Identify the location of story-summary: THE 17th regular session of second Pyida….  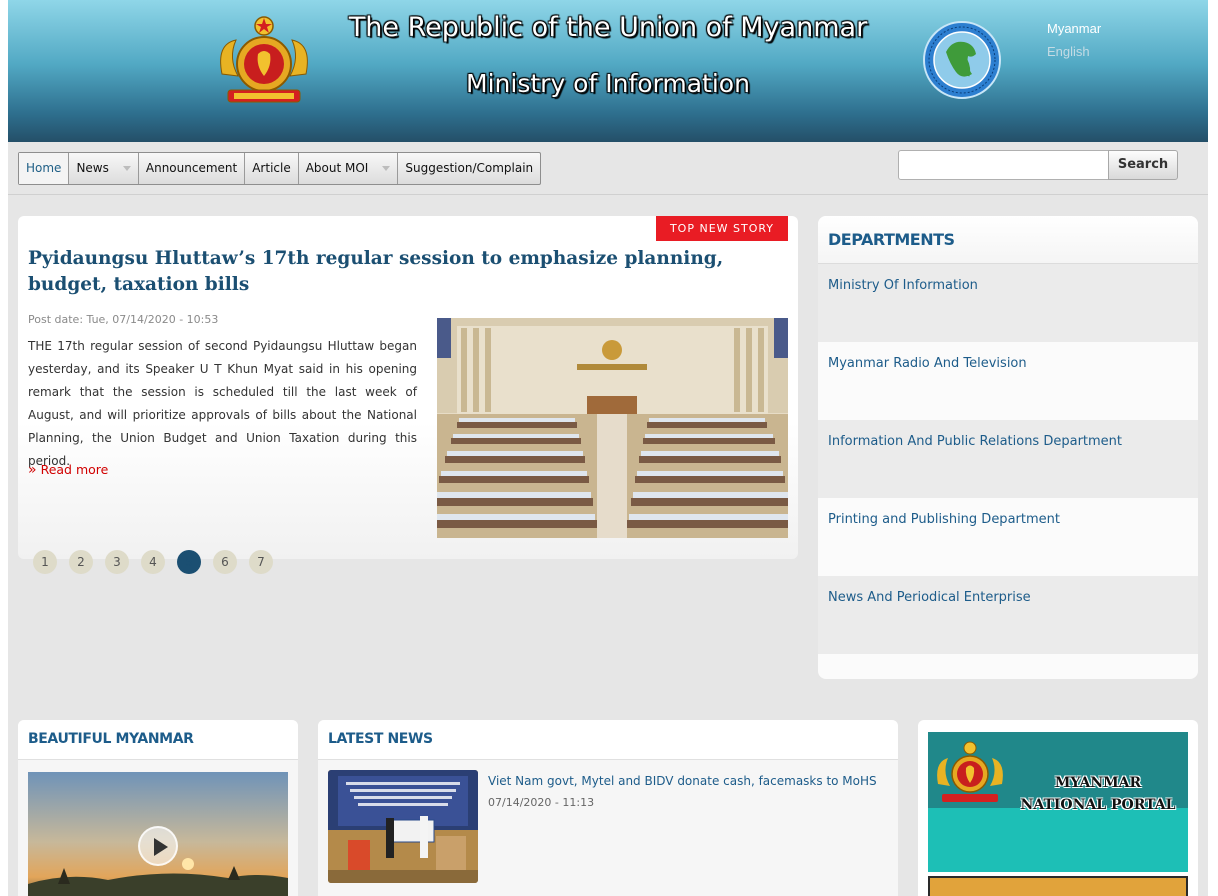
(222, 403).